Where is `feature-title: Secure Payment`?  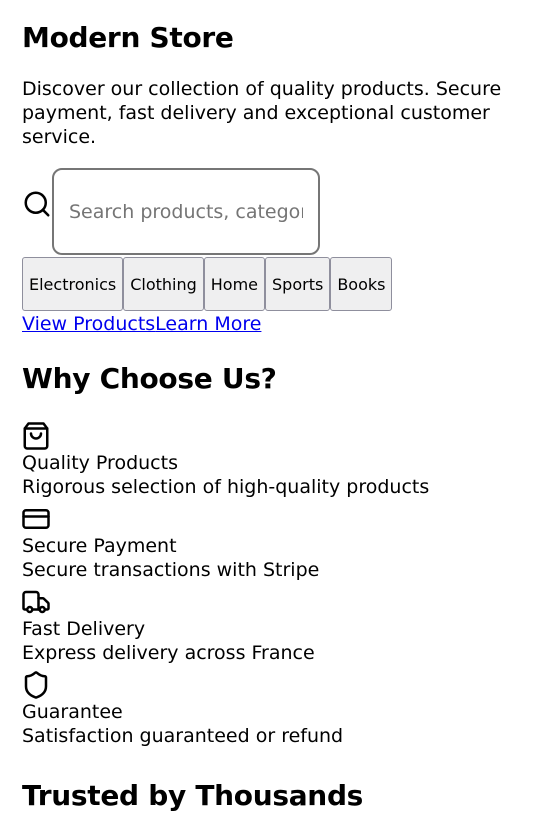 feature-title: Secure Payment is located at coordinates (99, 546).